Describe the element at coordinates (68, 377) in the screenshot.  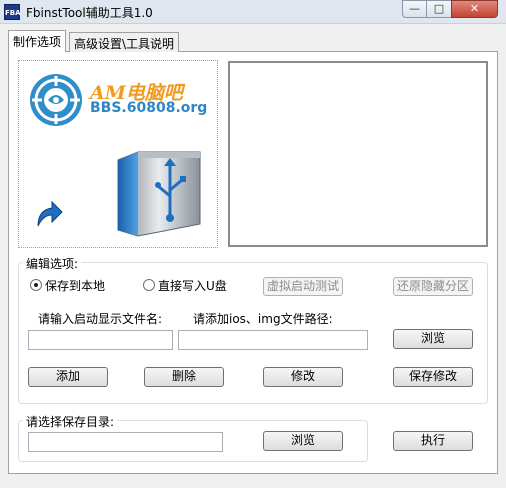
I see `add-button: 添加` at that location.